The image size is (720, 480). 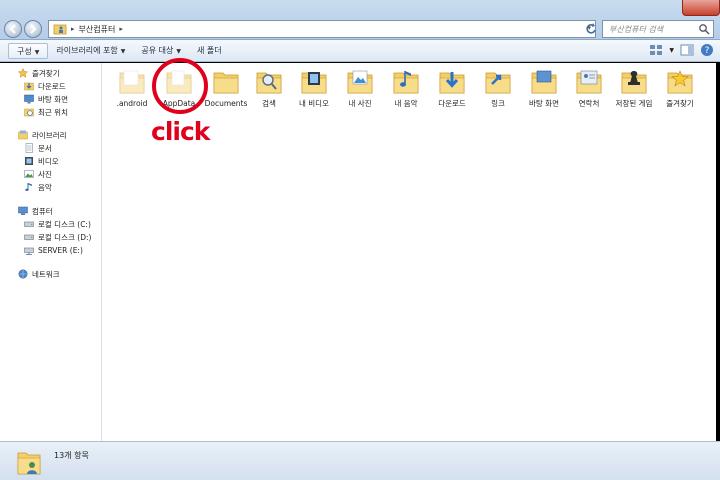 I want to click on folder-item-android: .android, so click(x=132, y=87).